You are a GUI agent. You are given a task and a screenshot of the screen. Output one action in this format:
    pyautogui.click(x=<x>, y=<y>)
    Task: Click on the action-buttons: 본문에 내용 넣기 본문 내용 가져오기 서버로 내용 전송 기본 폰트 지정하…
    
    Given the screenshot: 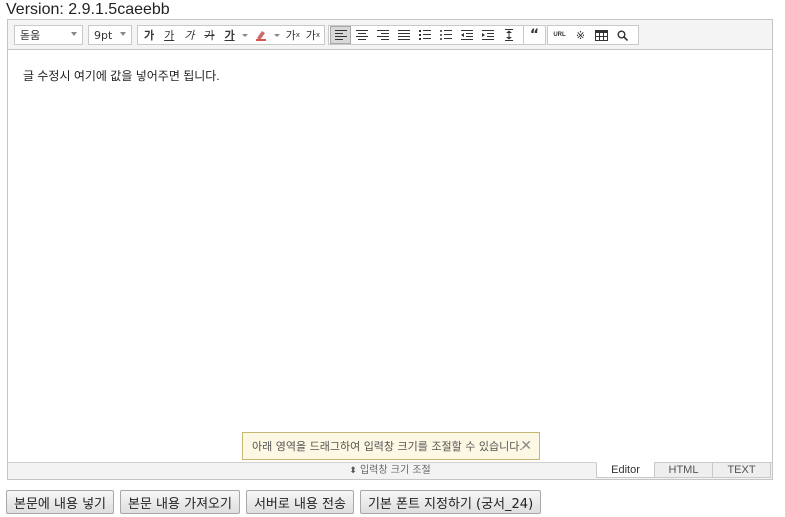 What is the action you would take?
    pyautogui.click(x=276, y=502)
    